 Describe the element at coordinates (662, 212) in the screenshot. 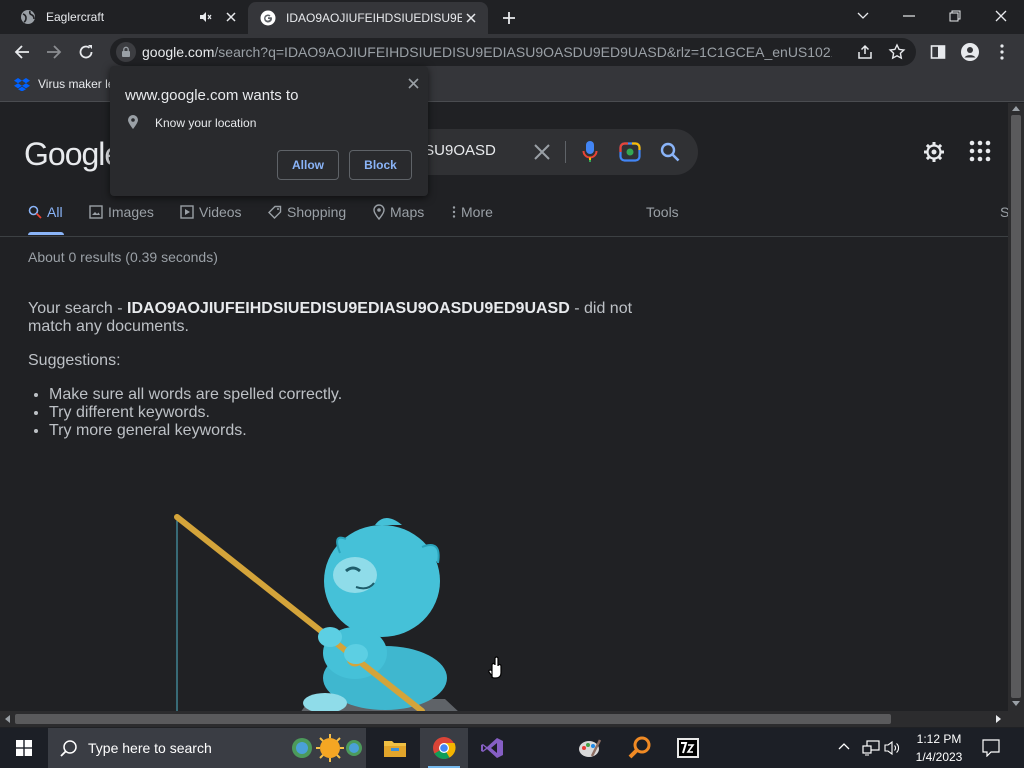

I see `tools-button: Tools` at that location.